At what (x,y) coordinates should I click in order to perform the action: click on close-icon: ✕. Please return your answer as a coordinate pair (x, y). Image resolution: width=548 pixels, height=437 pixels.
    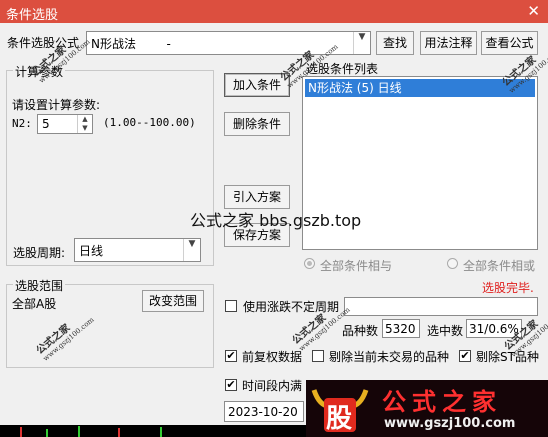
    Looking at the image, I should click on (533, 11).